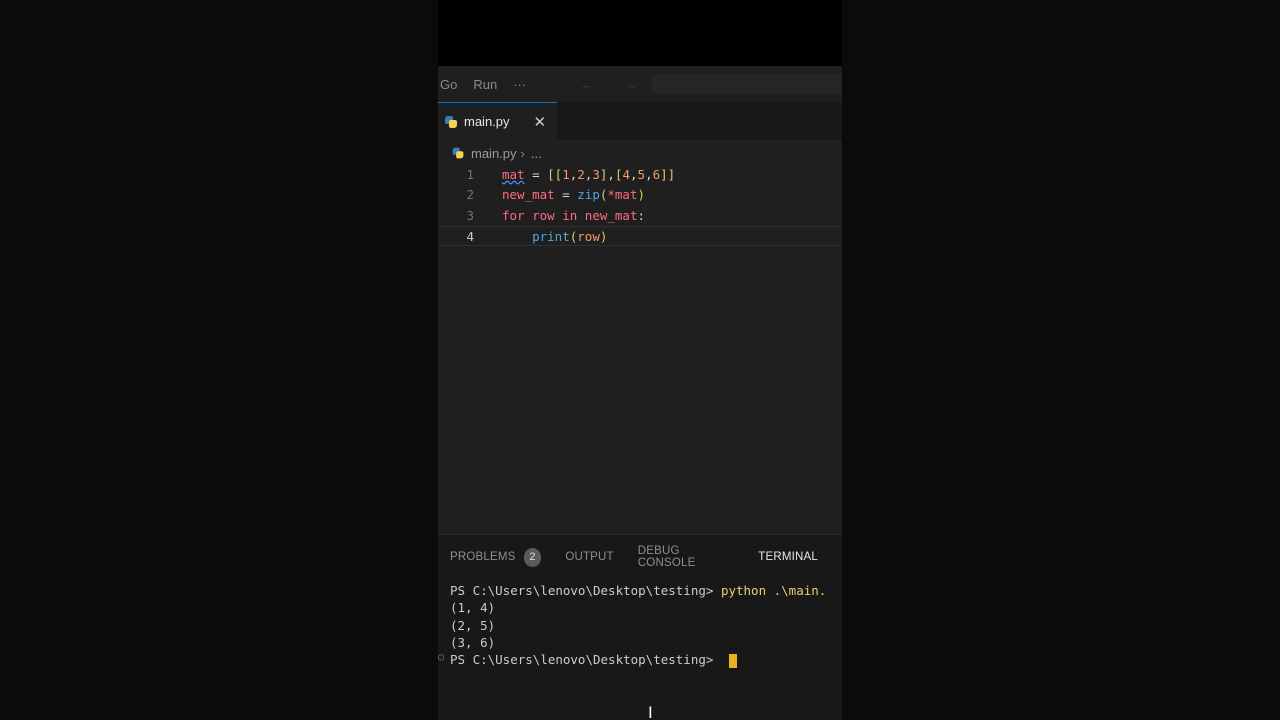  What do you see at coordinates (470, 174) in the screenshot?
I see `line-number: 1` at bounding box center [470, 174].